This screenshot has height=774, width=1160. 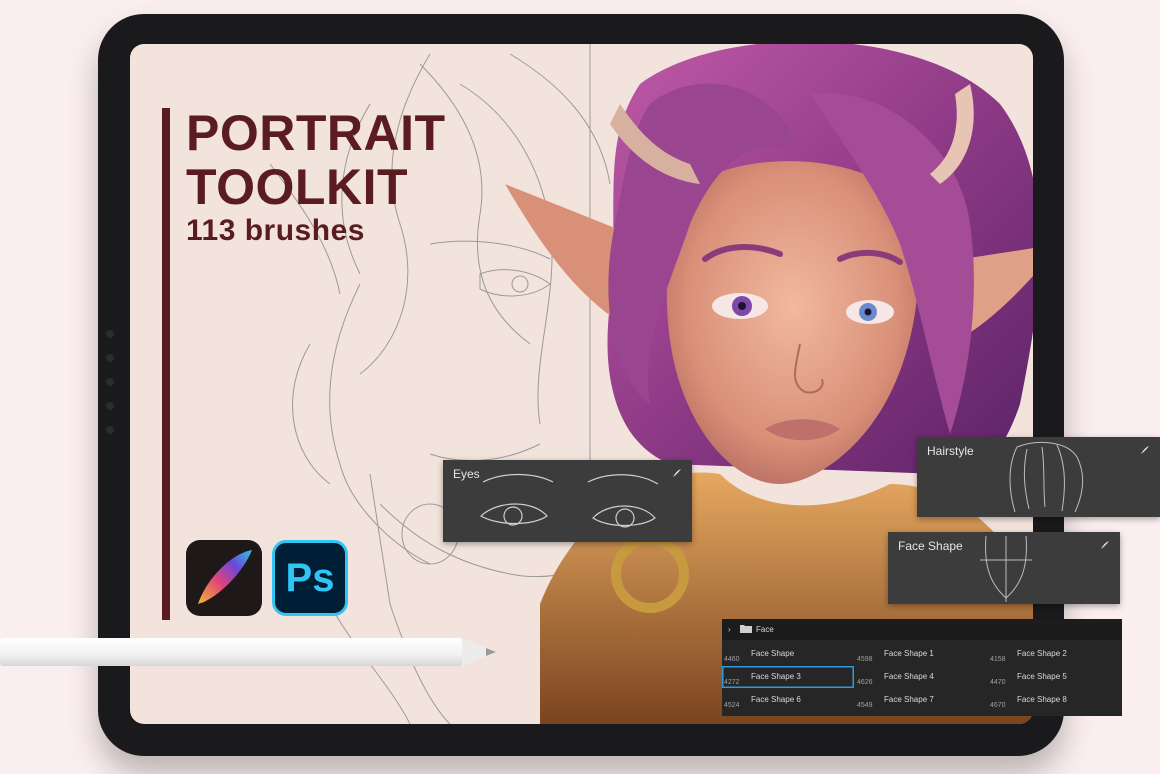 I want to click on brush-size: 4460, so click(x=732, y=659).